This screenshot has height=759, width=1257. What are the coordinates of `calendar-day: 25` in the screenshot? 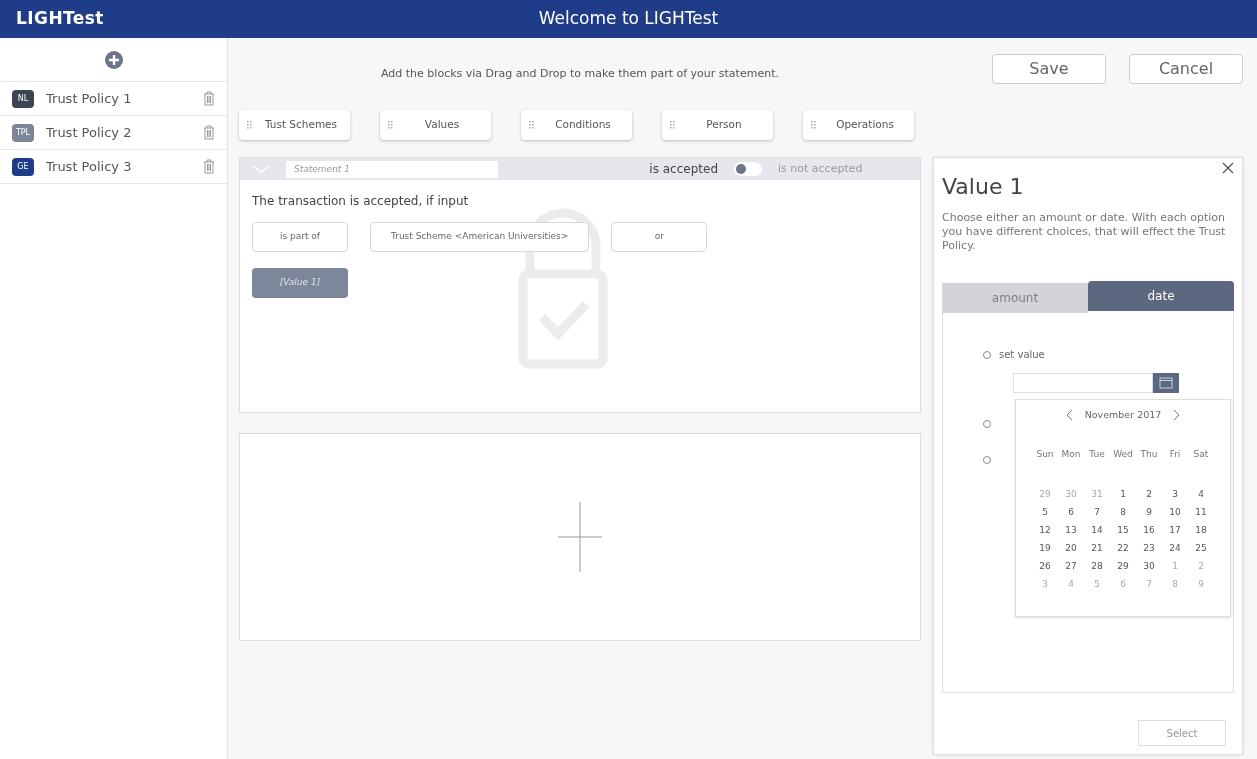 It's located at (1201, 548).